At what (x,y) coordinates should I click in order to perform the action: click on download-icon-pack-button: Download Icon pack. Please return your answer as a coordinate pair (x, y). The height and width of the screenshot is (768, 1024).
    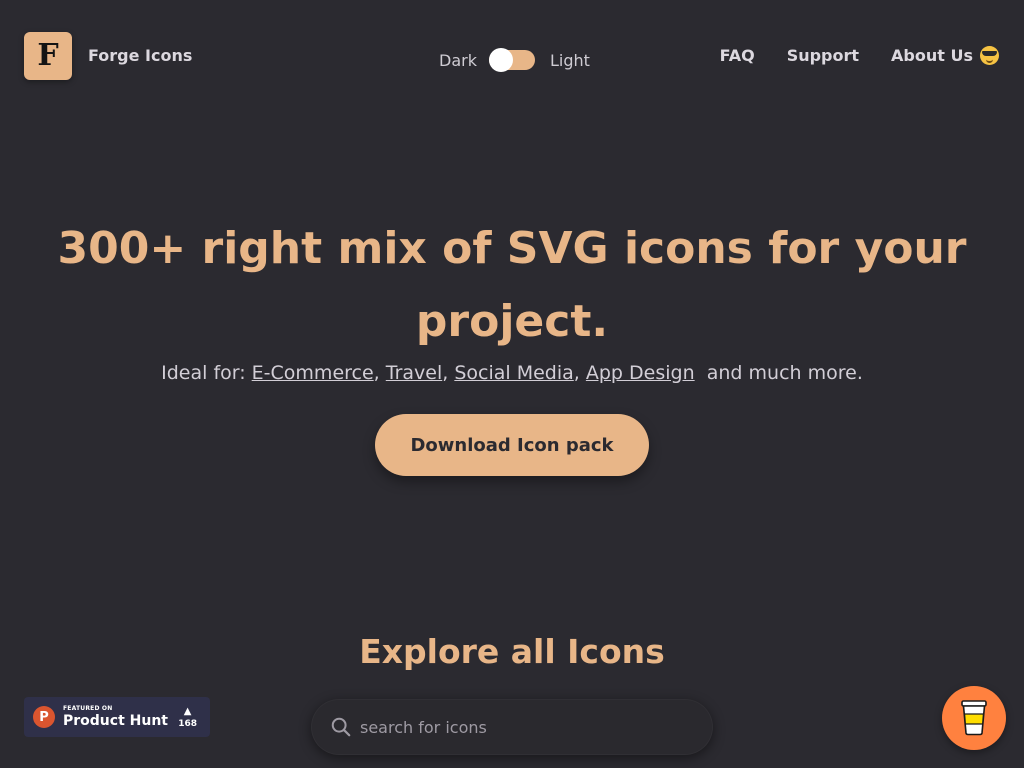
    Looking at the image, I should click on (512, 445).